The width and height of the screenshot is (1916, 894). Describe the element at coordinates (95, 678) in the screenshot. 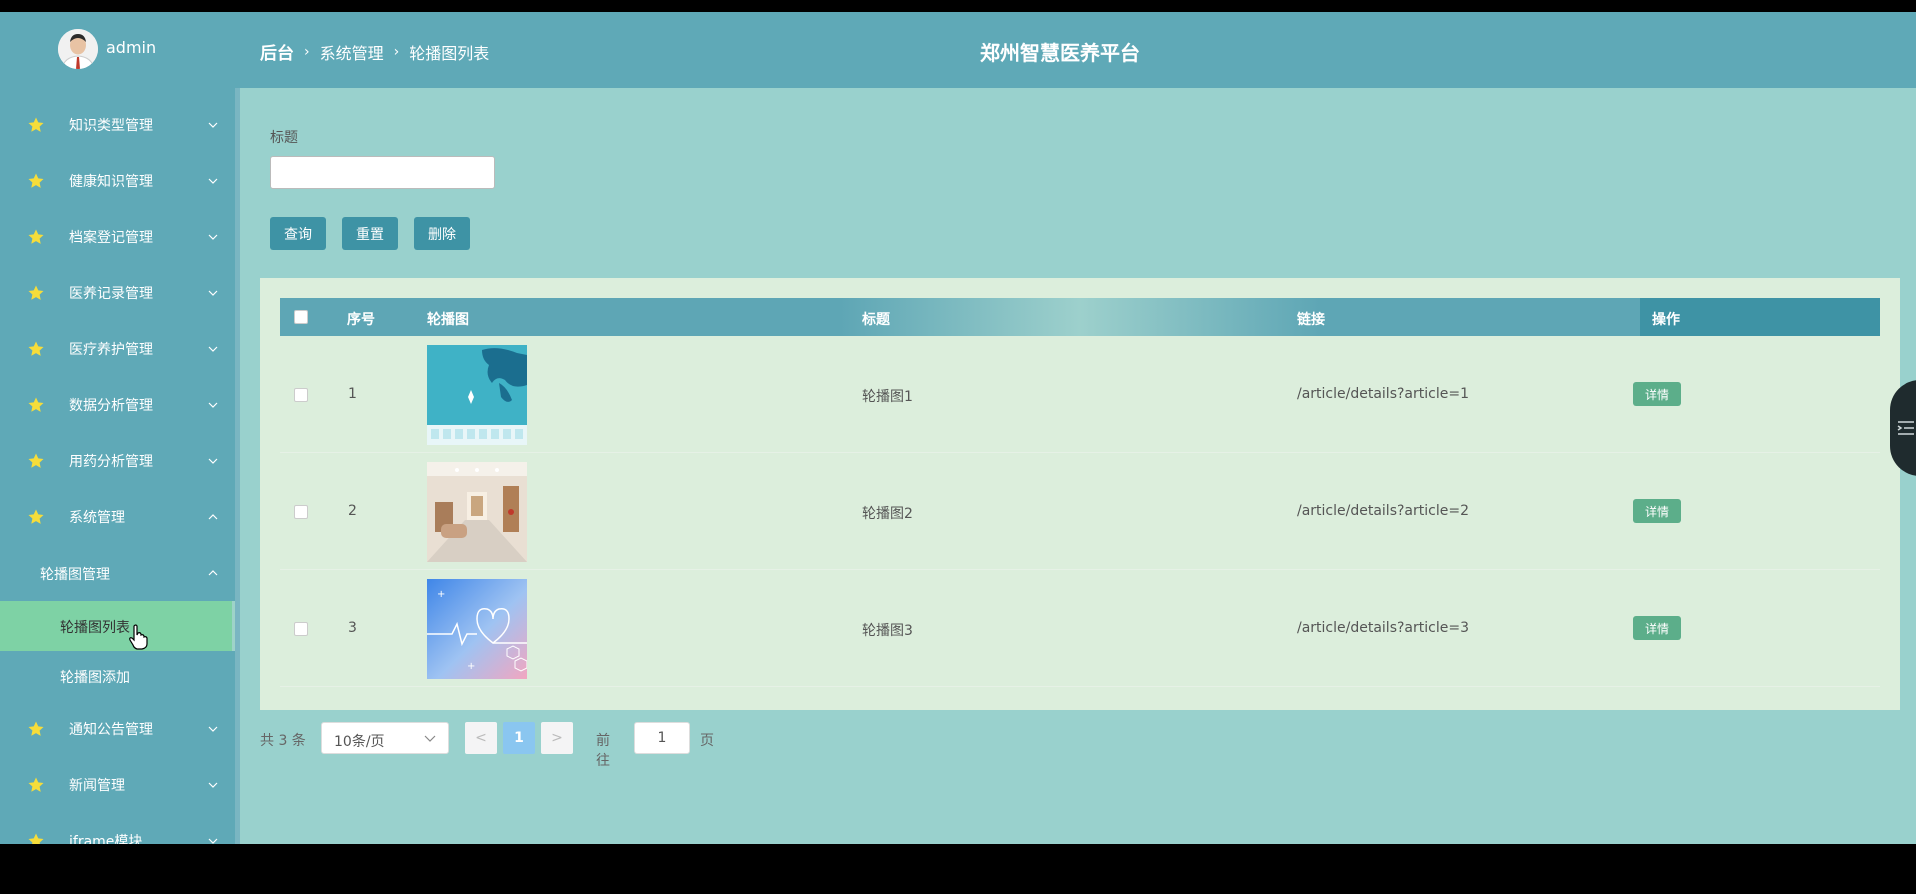

I see `subitem-label: 轮播图添加` at that location.